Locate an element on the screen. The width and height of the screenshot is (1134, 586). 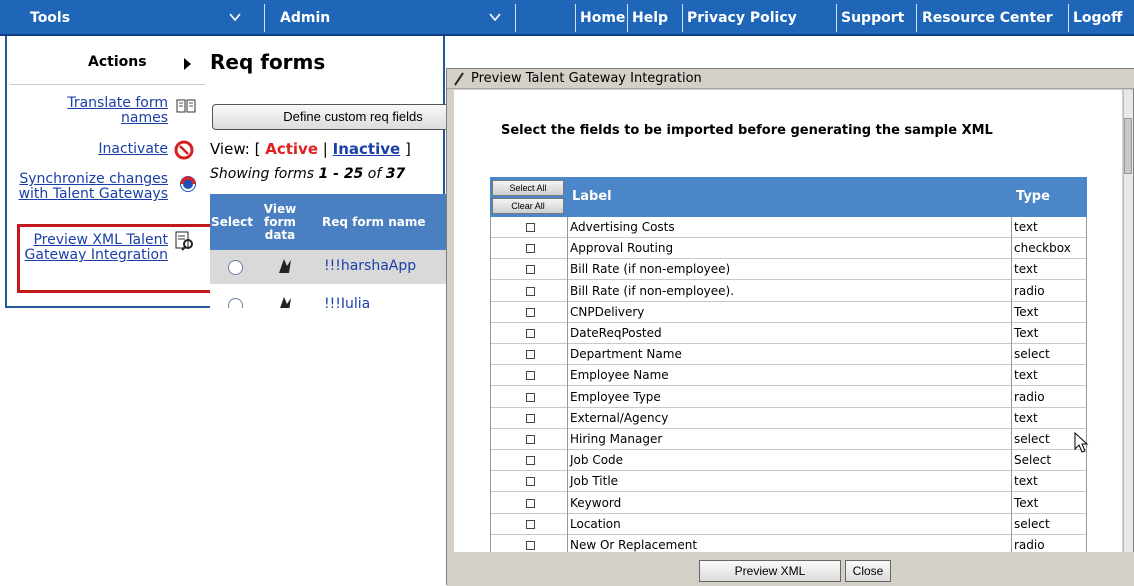
translate-form-names-link: Translate form names is located at coordinates (94, 111).